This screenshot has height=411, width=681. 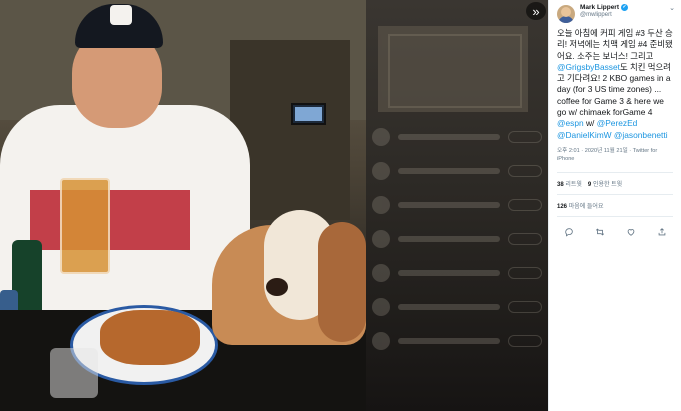 I want to click on likes-stat: 126 마음에 들어요, so click(x=615, y=205).